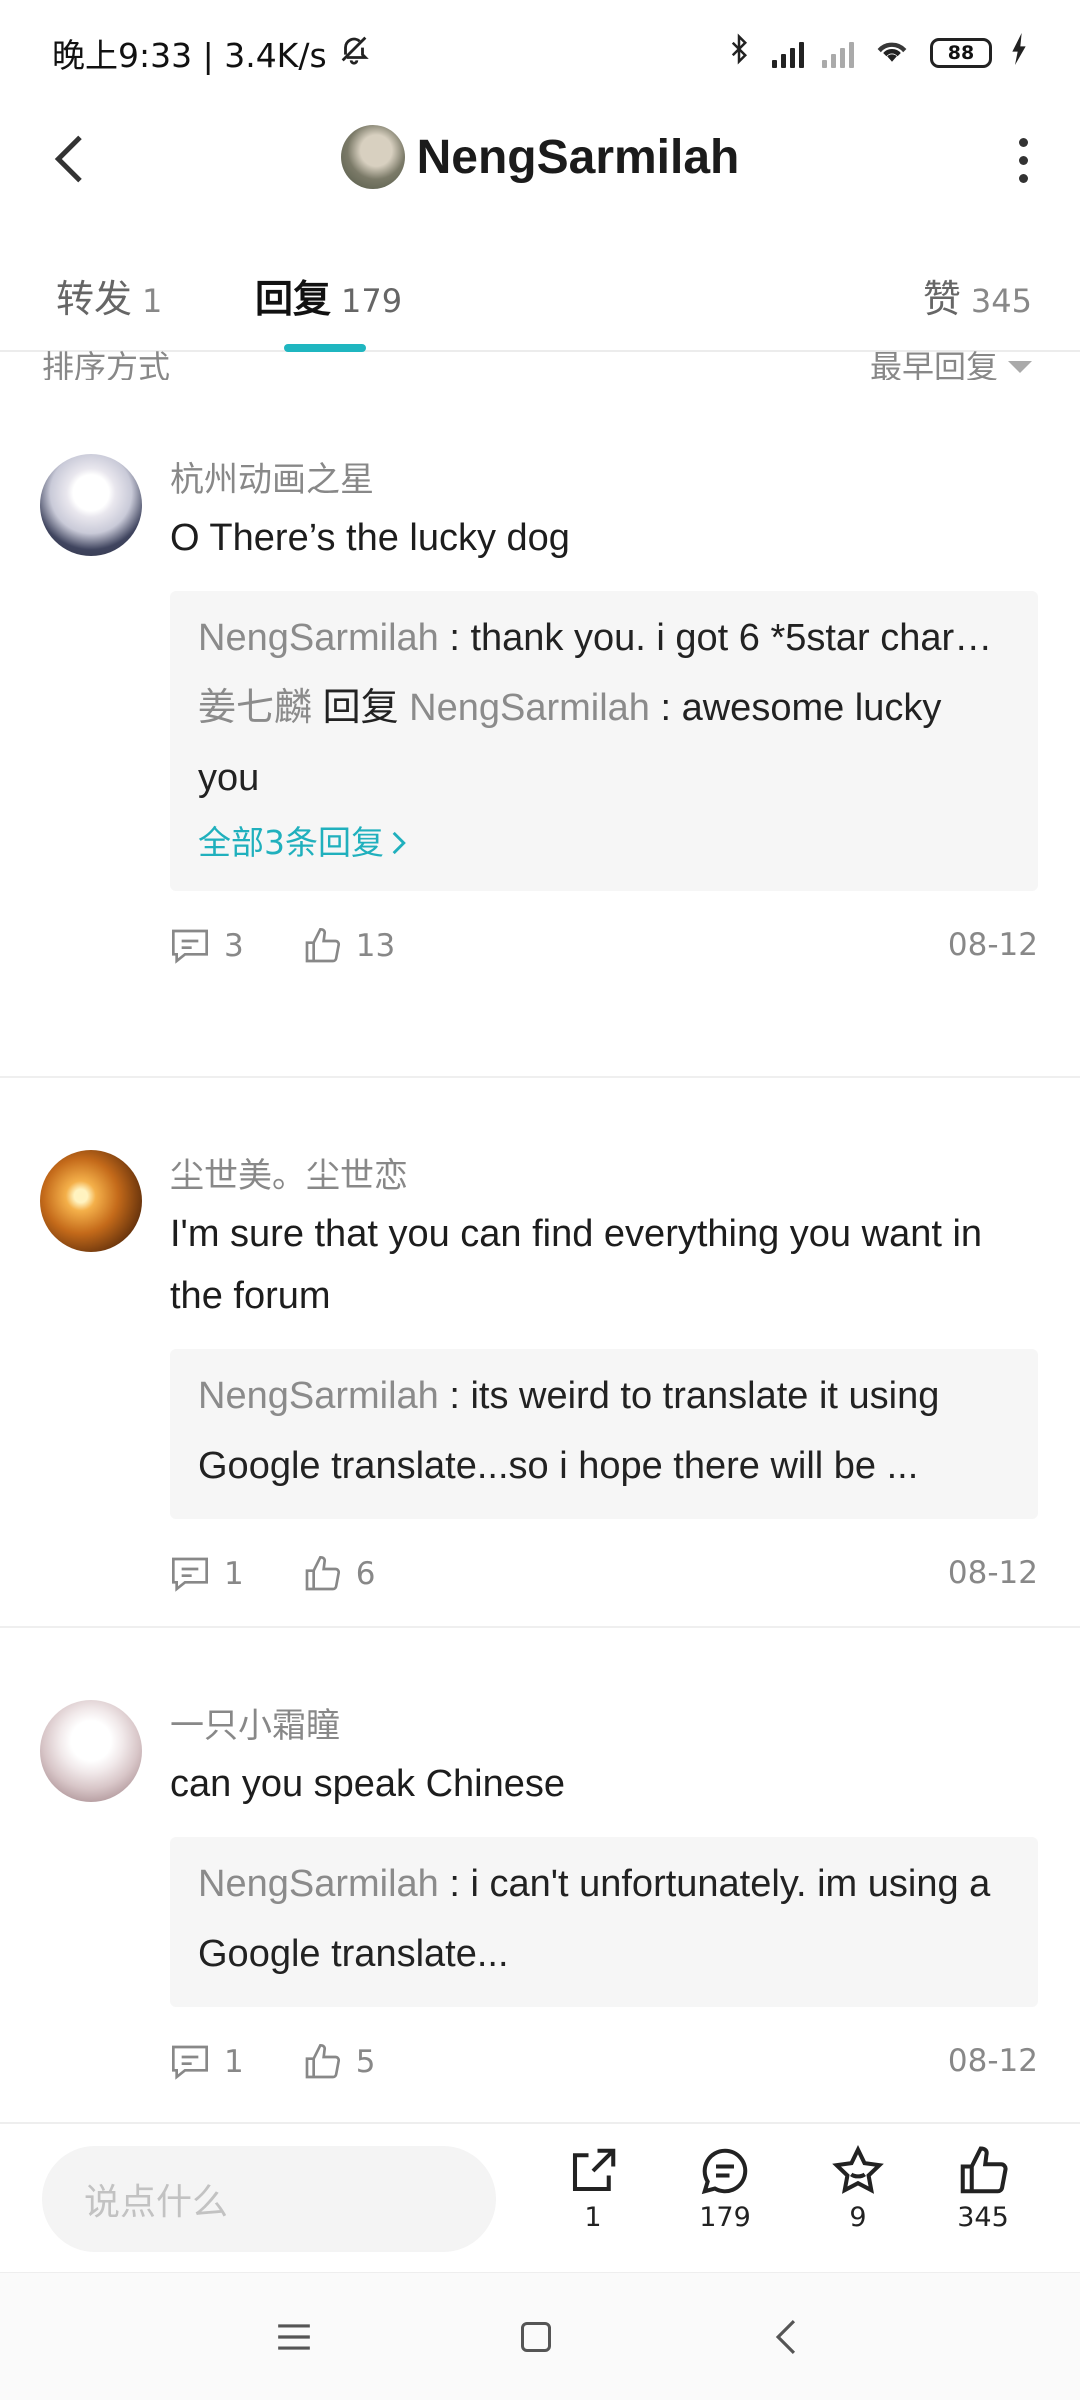 Image resolution: width=1080 pixels, height=2400 pixels. I want to click on tab-likes: 赞 345, so click(977, 295).